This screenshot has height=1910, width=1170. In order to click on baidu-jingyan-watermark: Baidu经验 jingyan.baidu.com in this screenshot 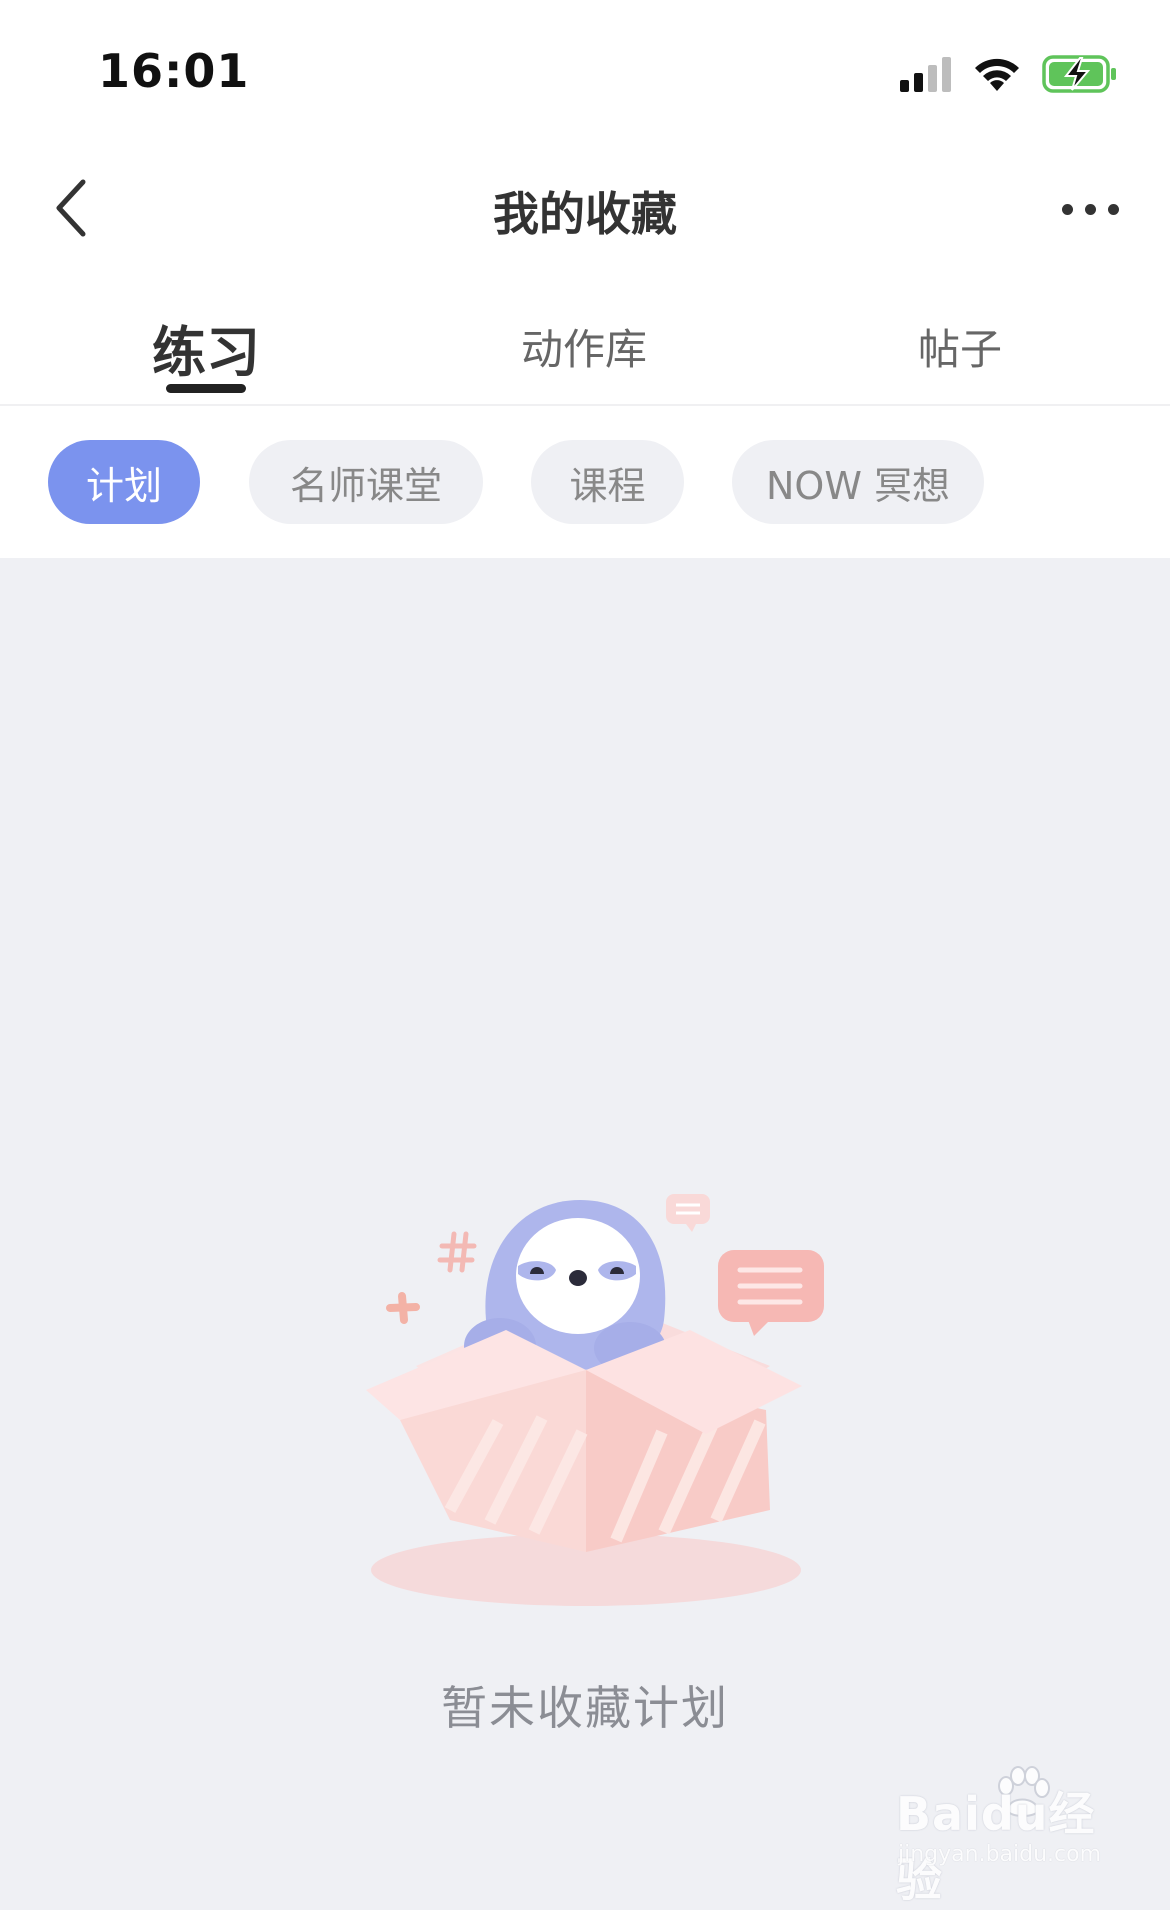, I will do `click(1016, 1836)`.